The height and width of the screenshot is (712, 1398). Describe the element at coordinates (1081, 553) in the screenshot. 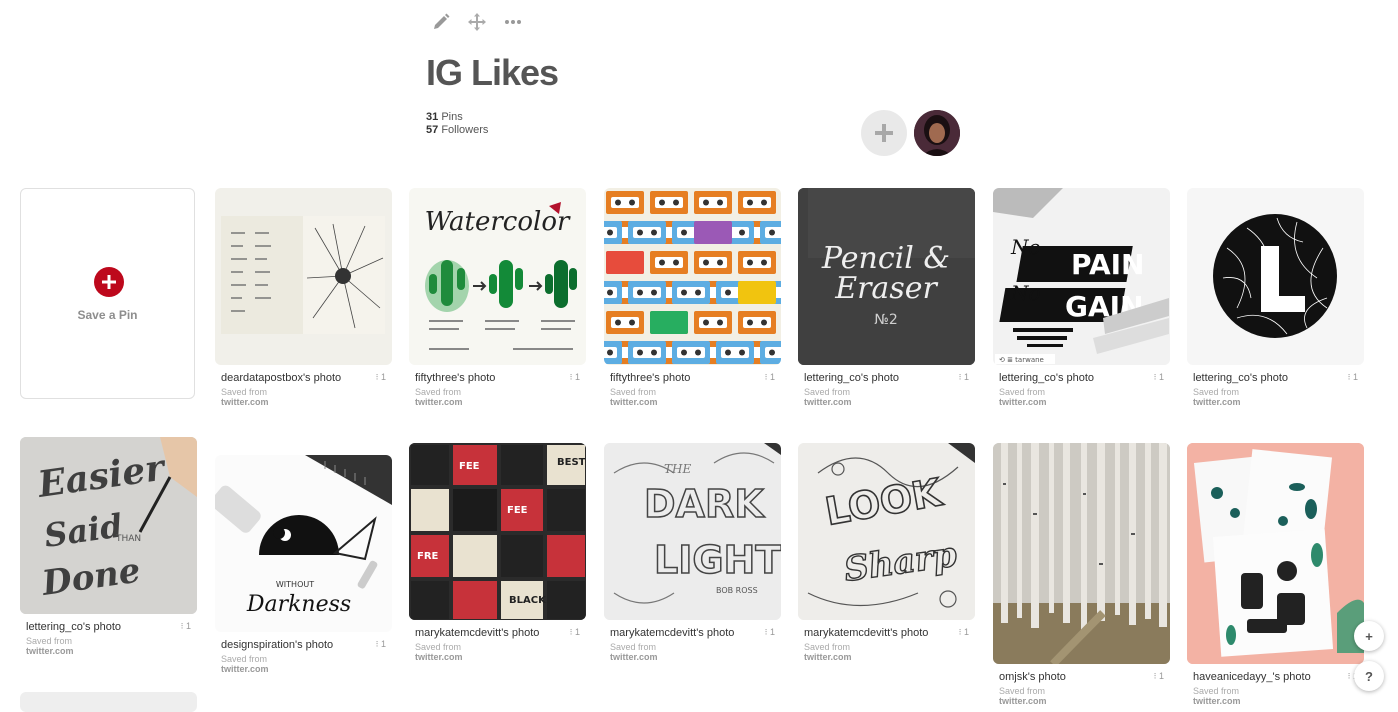

I see `pin-image` at that location.